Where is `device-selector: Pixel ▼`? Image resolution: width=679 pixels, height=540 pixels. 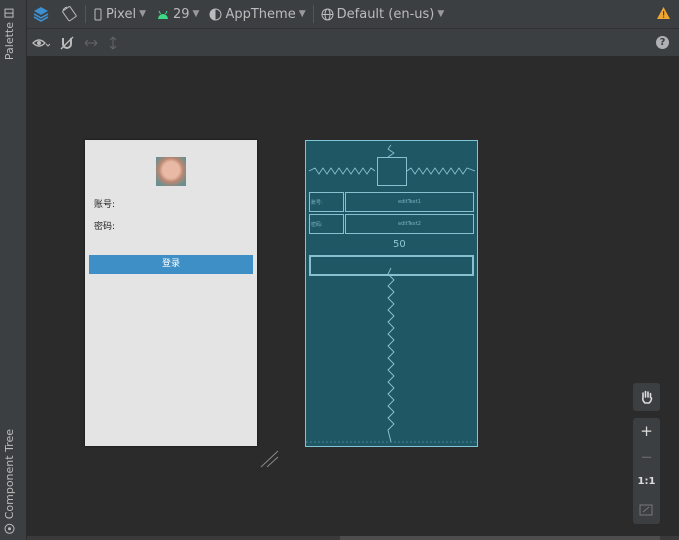 device-selector: Pixel ▼ is located at coordinates (119, 14).